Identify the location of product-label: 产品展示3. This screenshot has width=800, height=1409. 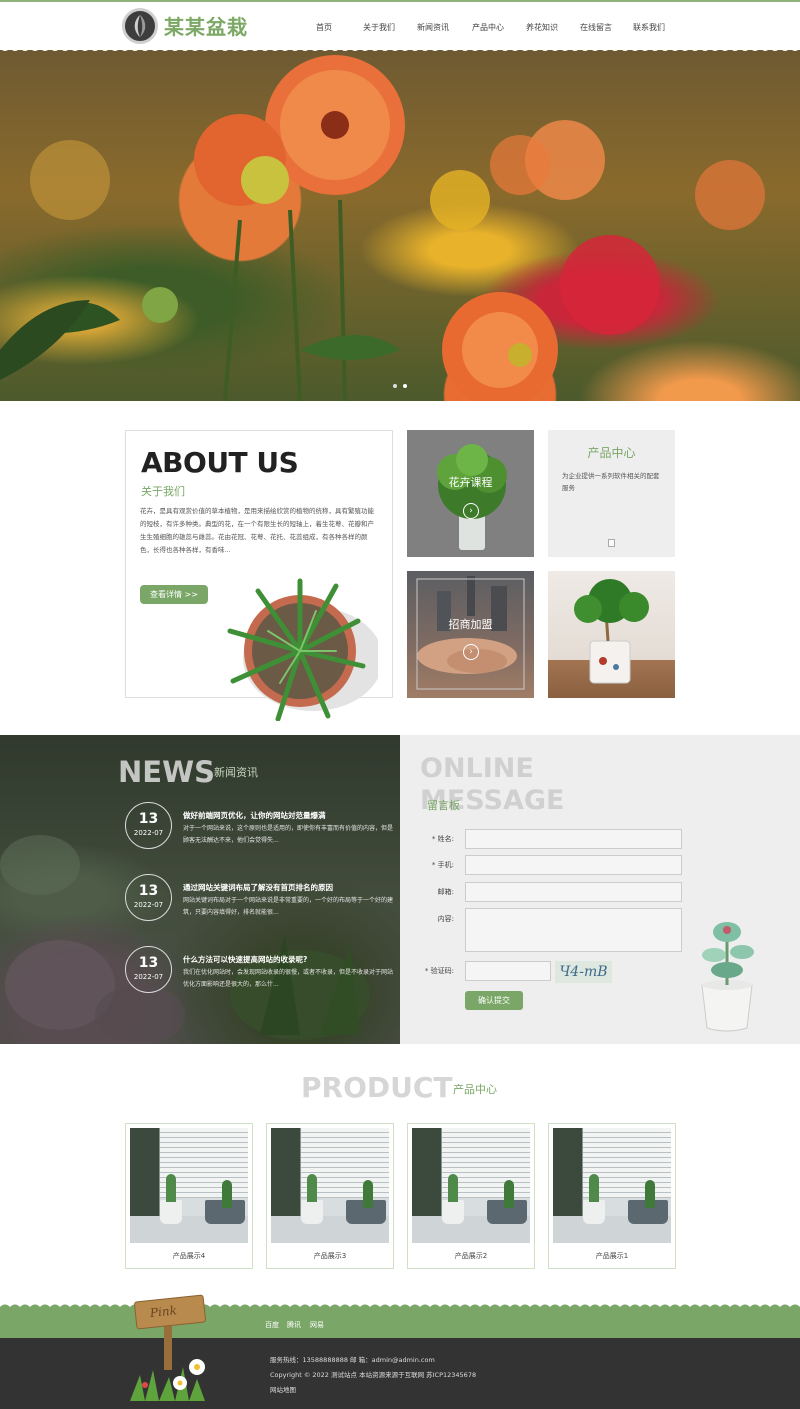
(330, 1256).